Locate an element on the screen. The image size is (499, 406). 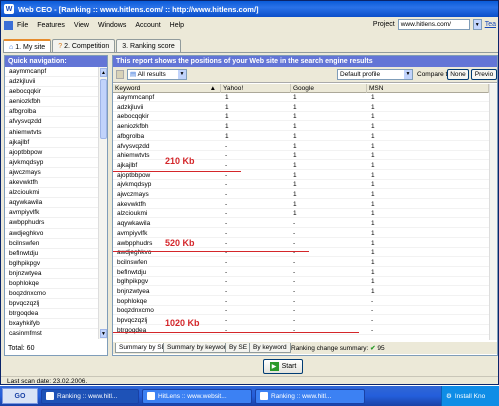
table-row: bophlokqe - - - is located at coordinates (305, 301).